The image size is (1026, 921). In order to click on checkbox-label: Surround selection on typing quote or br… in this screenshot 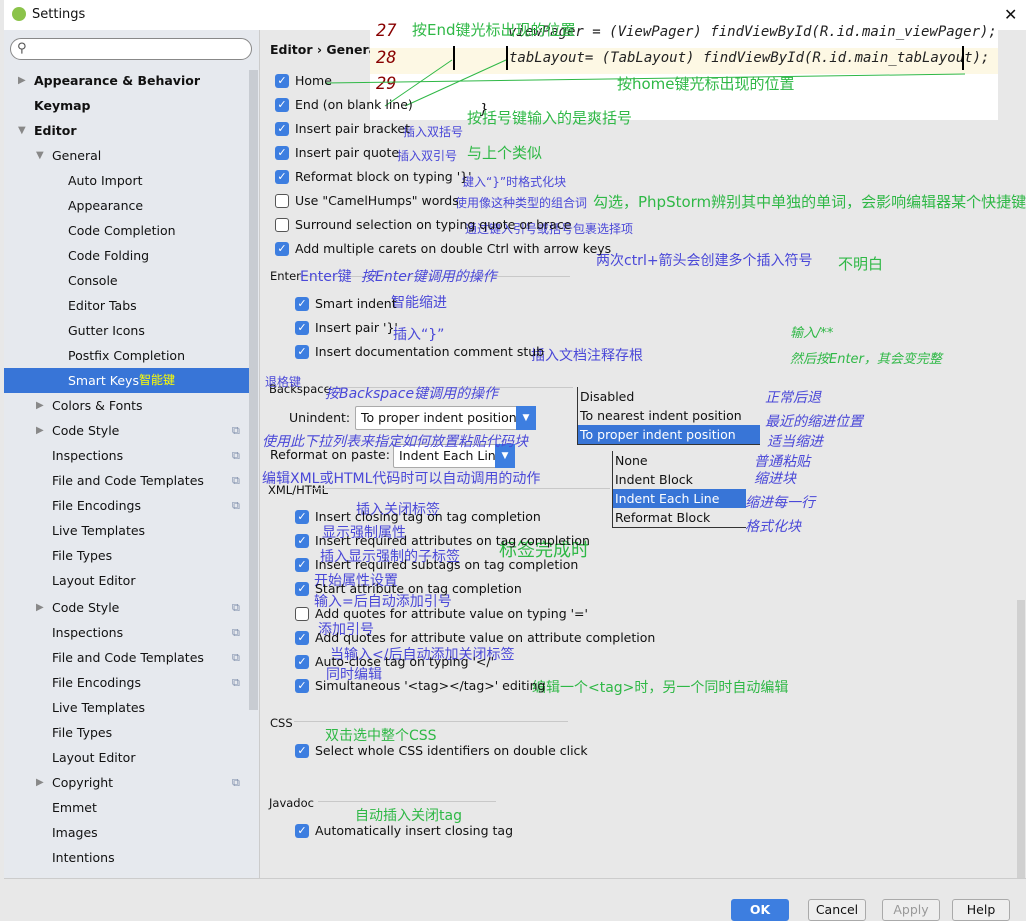, I will do `click(433, 225)`.